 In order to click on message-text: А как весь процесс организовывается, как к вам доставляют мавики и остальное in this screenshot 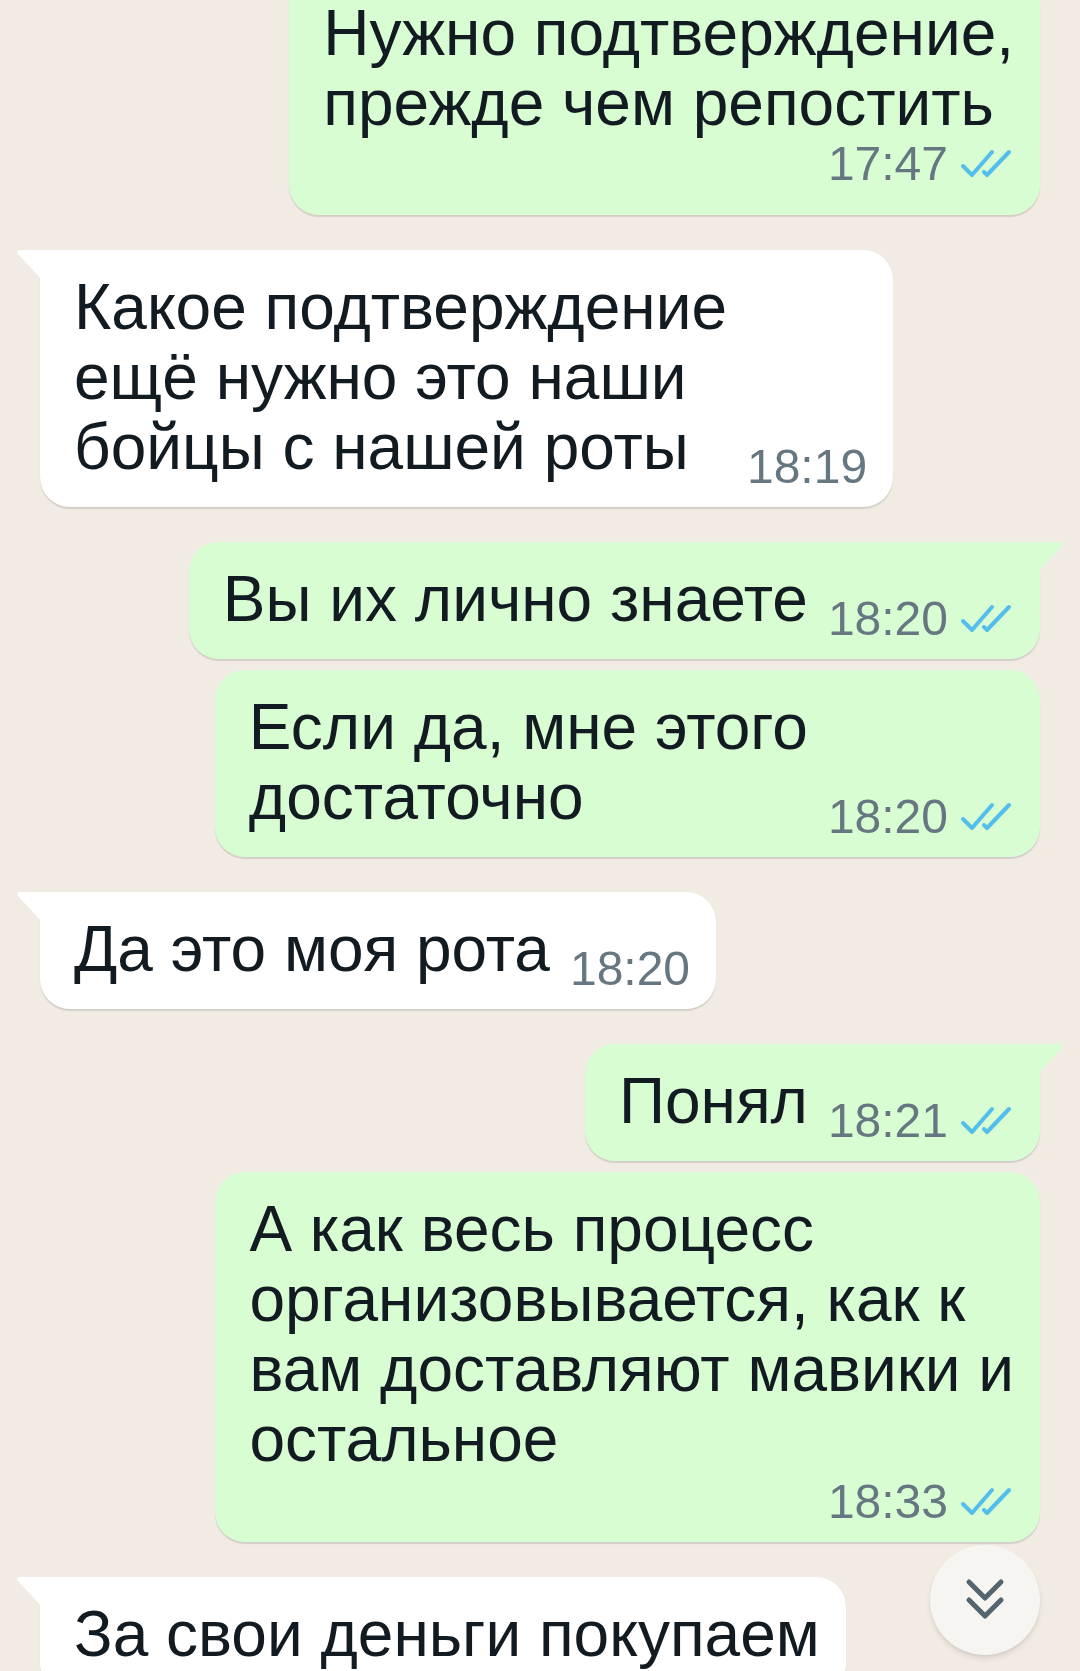, I will do `click(631, 1334)`.